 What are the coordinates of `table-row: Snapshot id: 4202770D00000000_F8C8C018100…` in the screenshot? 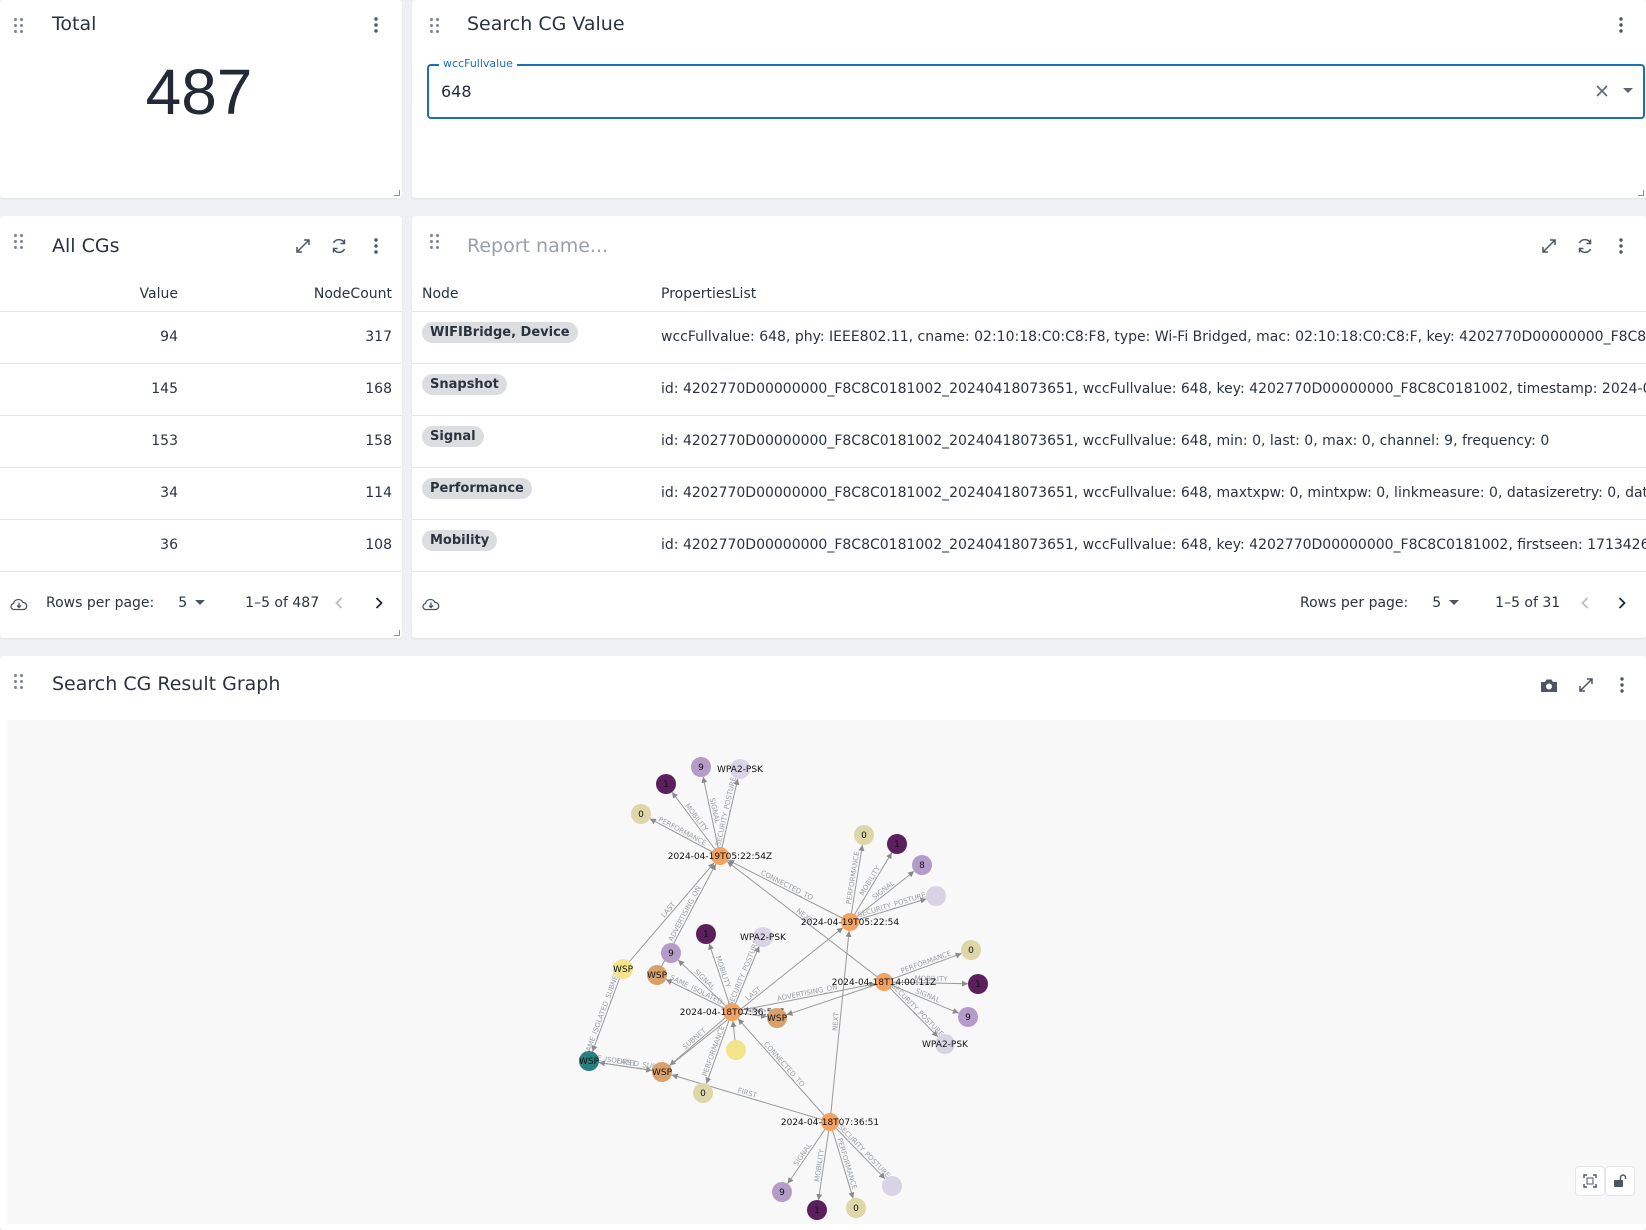 It's located at (1029, 389).